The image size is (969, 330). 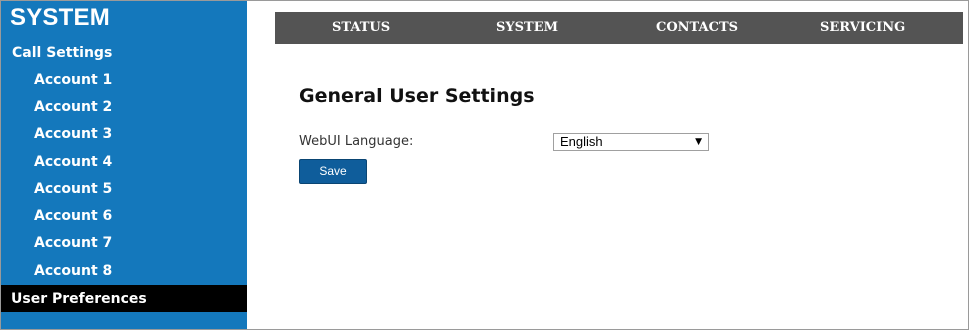 What do you see at coordinates (60, 17) in the screenshot?
I see `sidebar-title: SYSTEM` at bounding box center [60, 17].